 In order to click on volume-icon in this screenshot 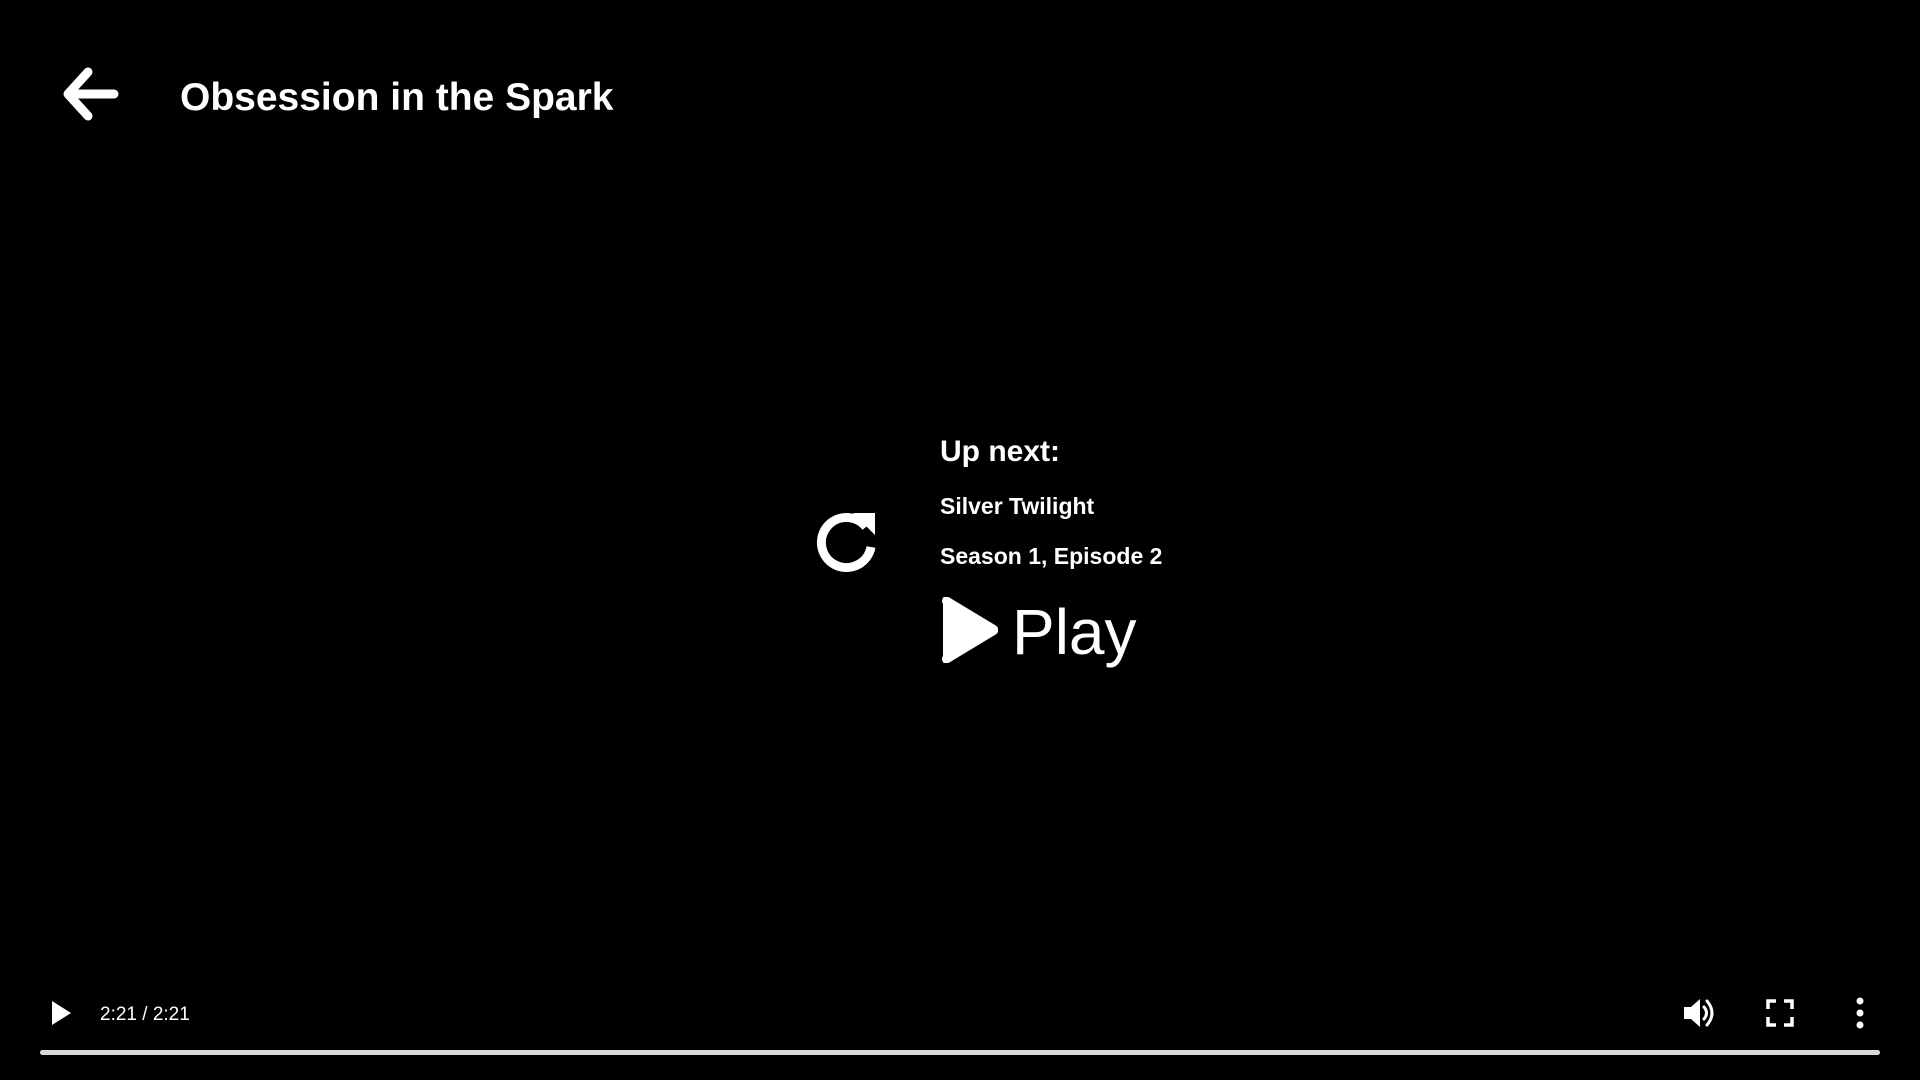, I will do `click(1699, 1015)`.